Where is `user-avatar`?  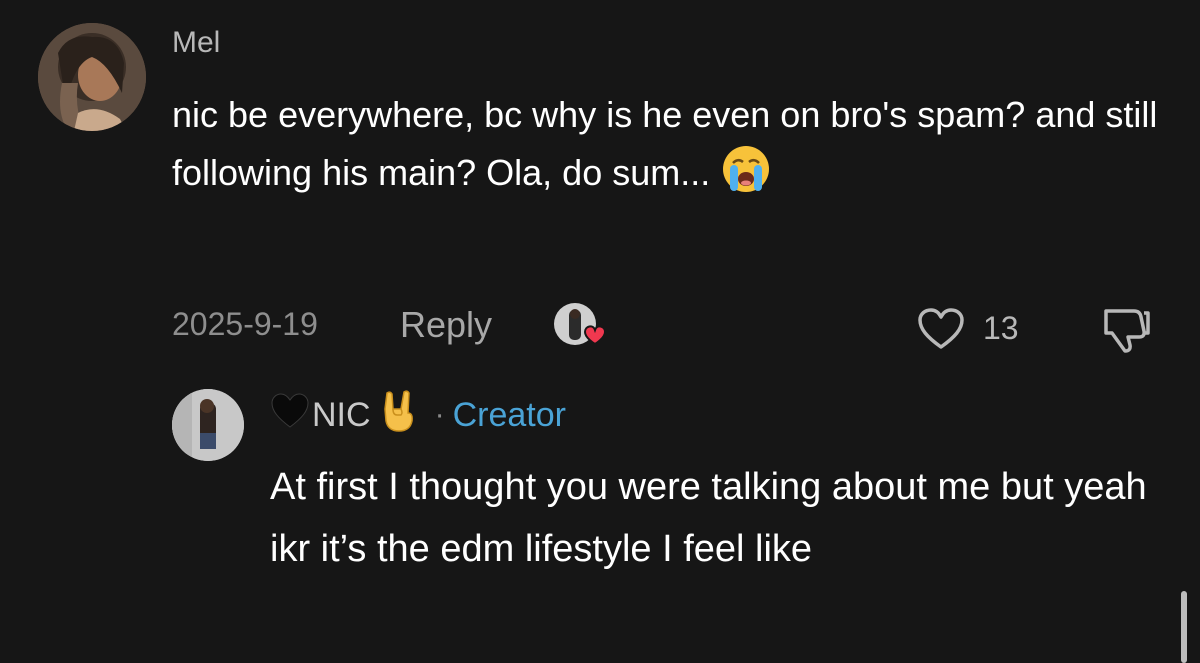
user-avatar is located at coordinates (92, 77).